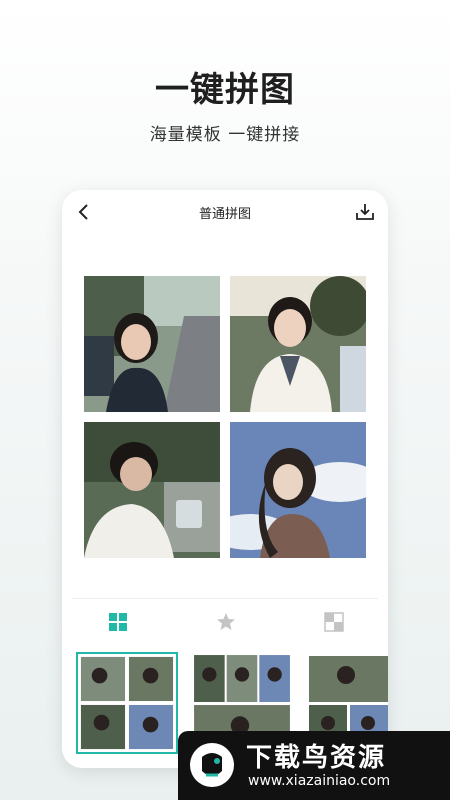  I want to click on download-icon, so click(365, 212).